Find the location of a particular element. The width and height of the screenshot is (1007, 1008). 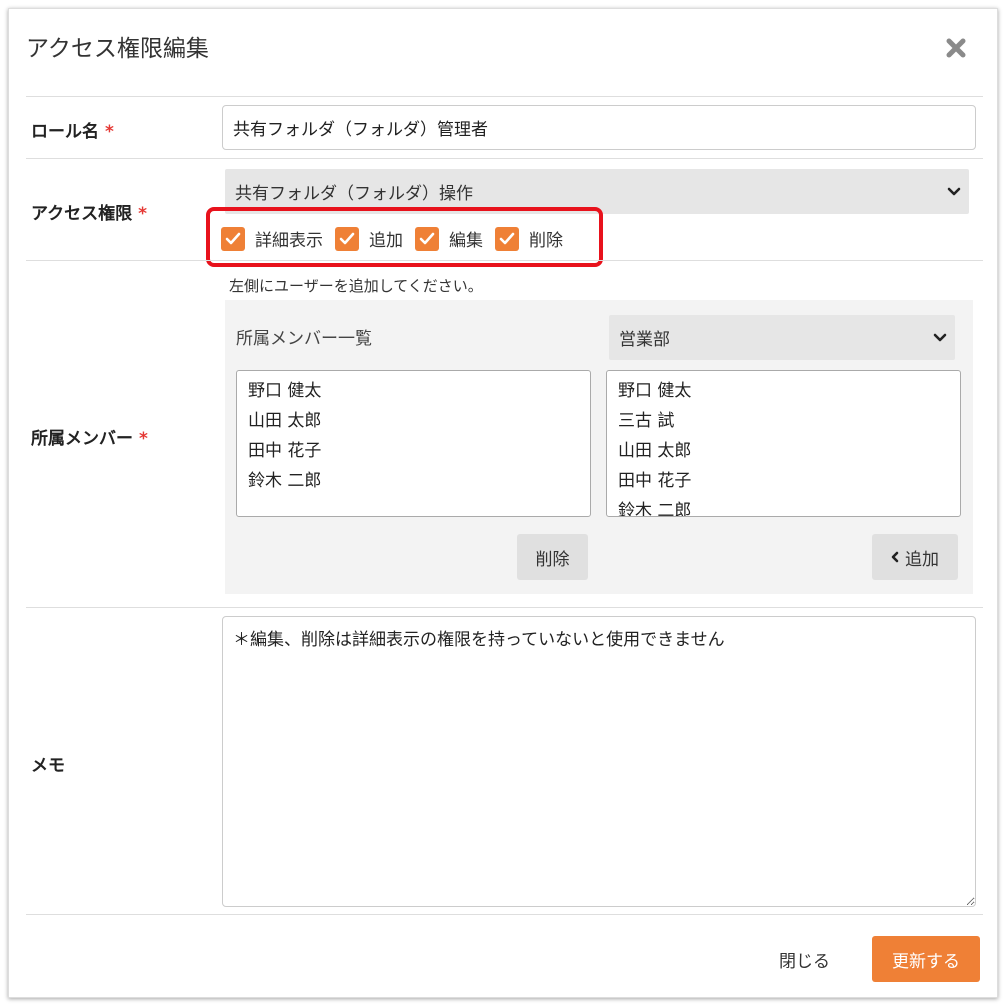

department-value: 営業部 is located at coordinates (644, 340).